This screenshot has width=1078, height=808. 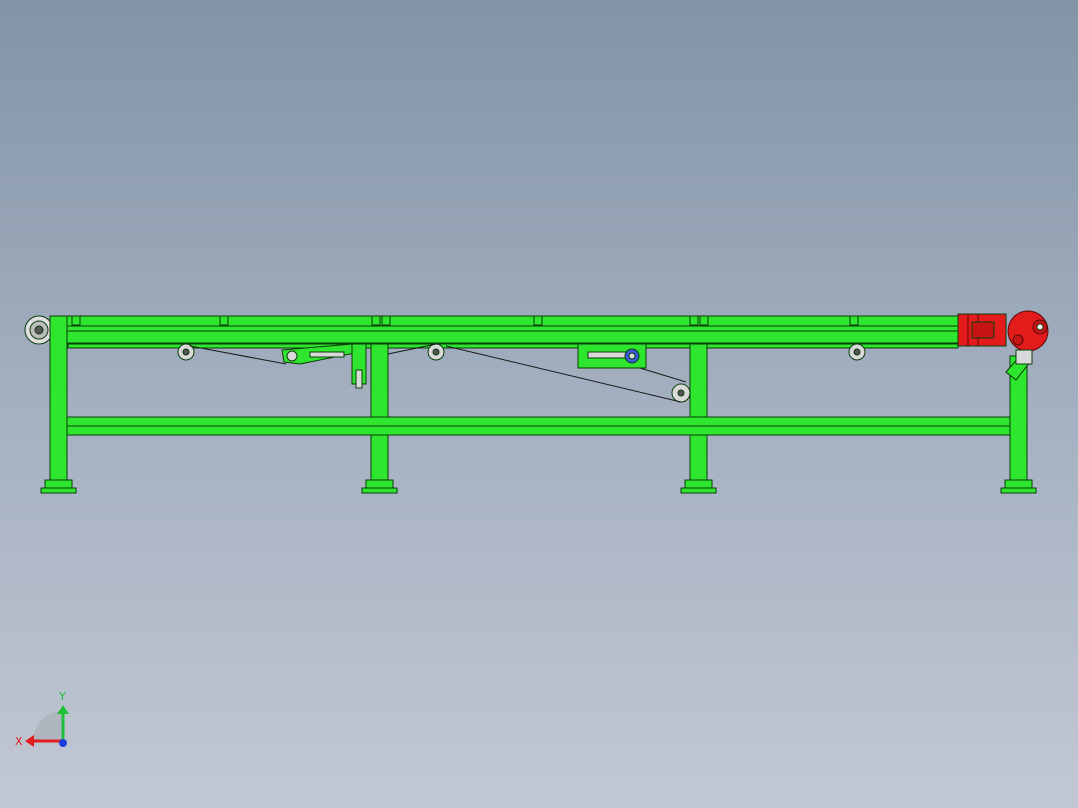 What do you see at coordinates (39, 330) in the screenshot?
I see `tail-pulley` at bounding box center [39, 330].